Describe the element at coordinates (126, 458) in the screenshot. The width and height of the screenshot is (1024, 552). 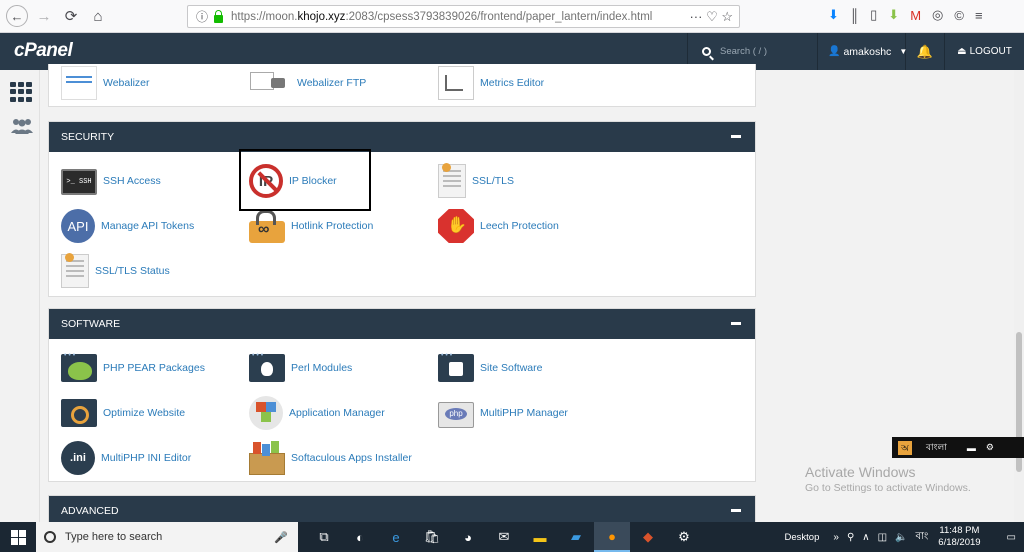
I see `multiphp-ini-editor-item: .ini MultiPHP INI Editor` at that location.